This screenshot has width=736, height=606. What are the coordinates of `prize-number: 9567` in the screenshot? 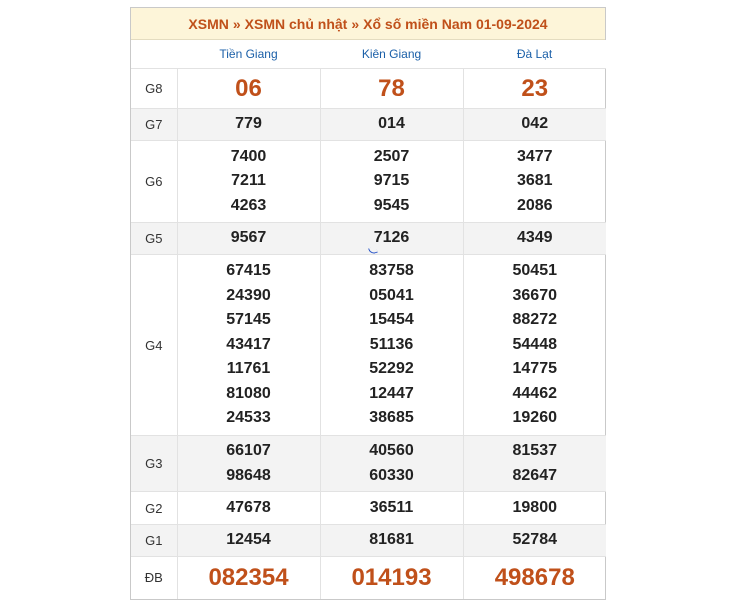 It's located at (248, 238).